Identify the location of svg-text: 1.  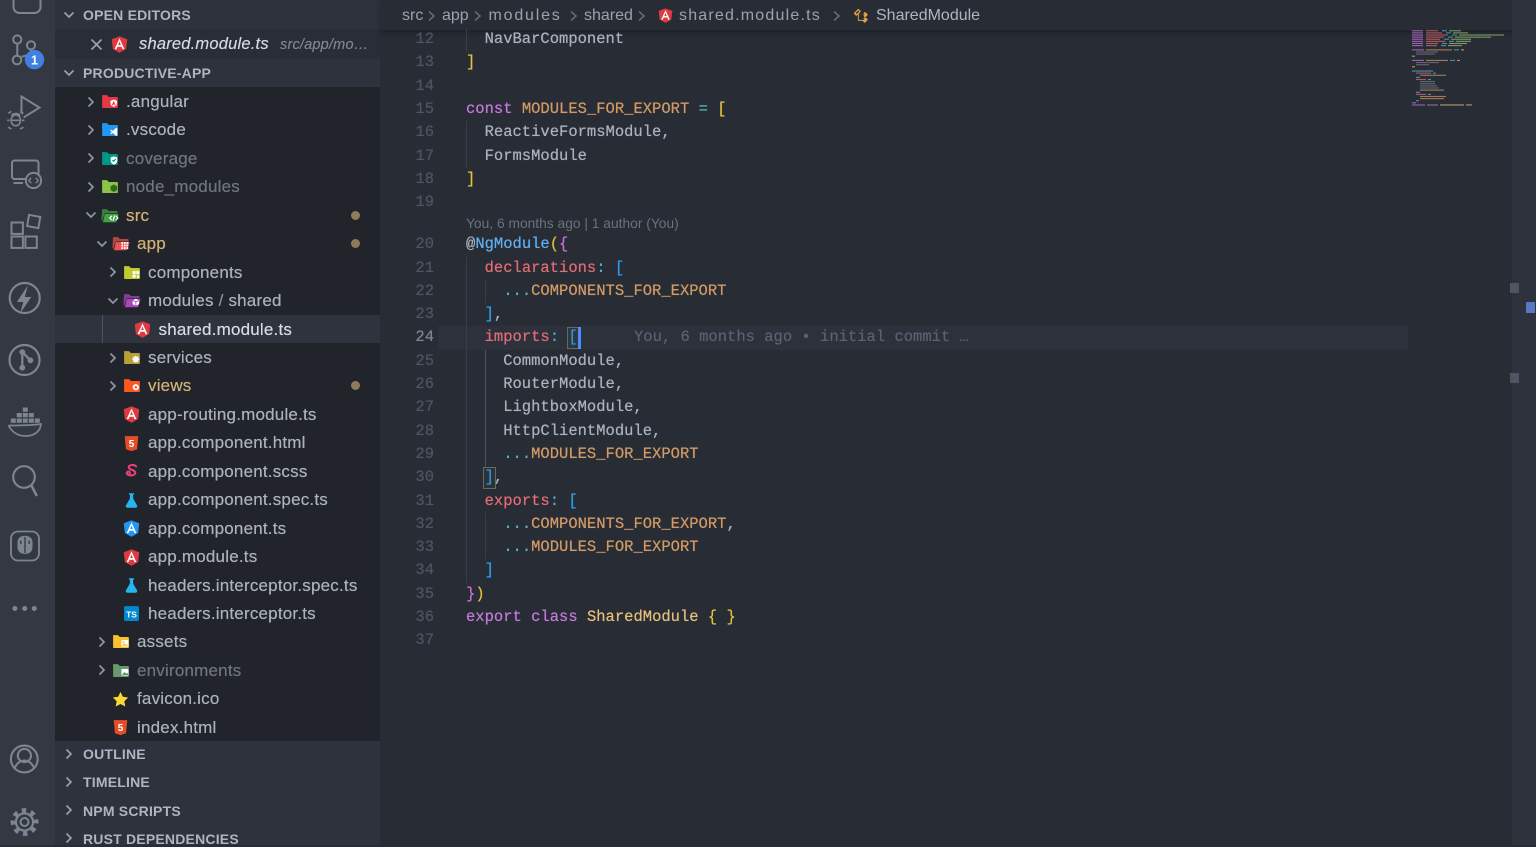
(34, 60).